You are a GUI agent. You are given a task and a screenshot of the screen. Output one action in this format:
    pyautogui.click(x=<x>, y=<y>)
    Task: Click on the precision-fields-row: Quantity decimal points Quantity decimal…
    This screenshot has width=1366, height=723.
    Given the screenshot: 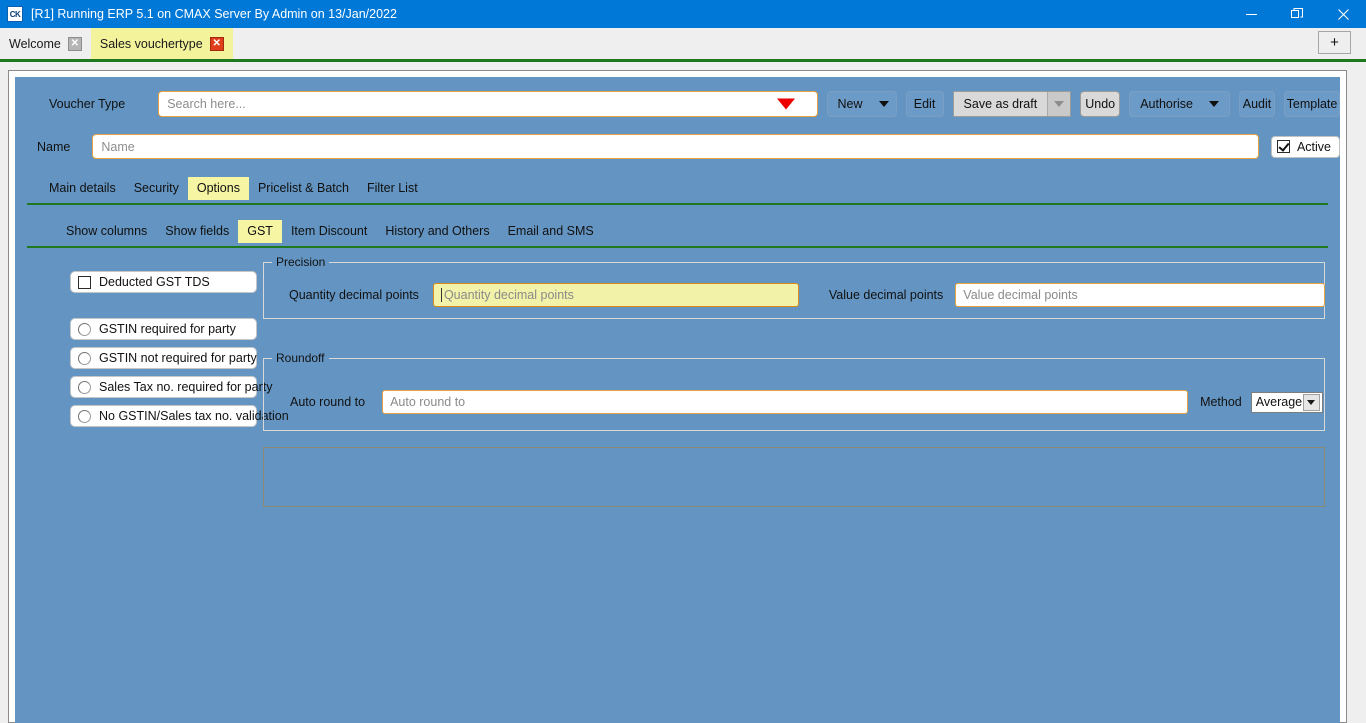 What is the action you would take?
    pyautogui.click(x=795, y=295)
    